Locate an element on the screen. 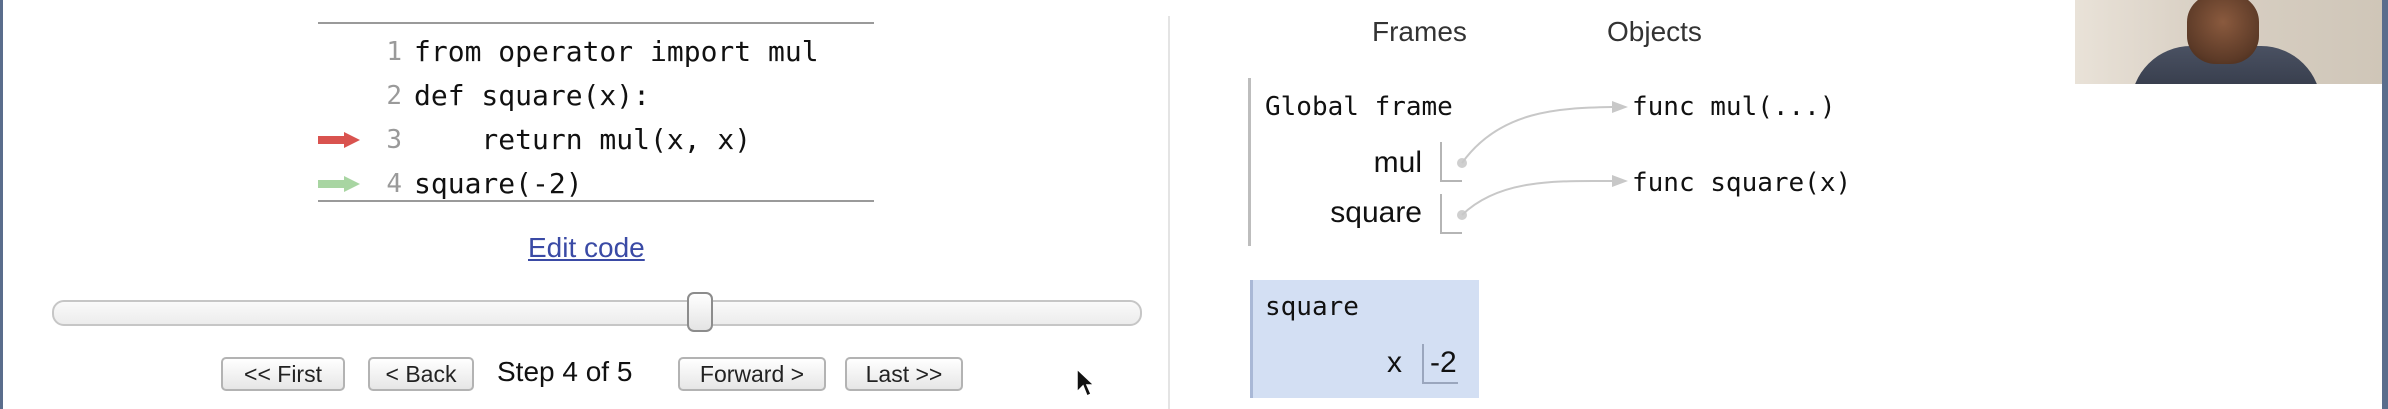 The width and height of the screenshot is (2388, 409). line-number: 3 is located at coordinates (394, 140).